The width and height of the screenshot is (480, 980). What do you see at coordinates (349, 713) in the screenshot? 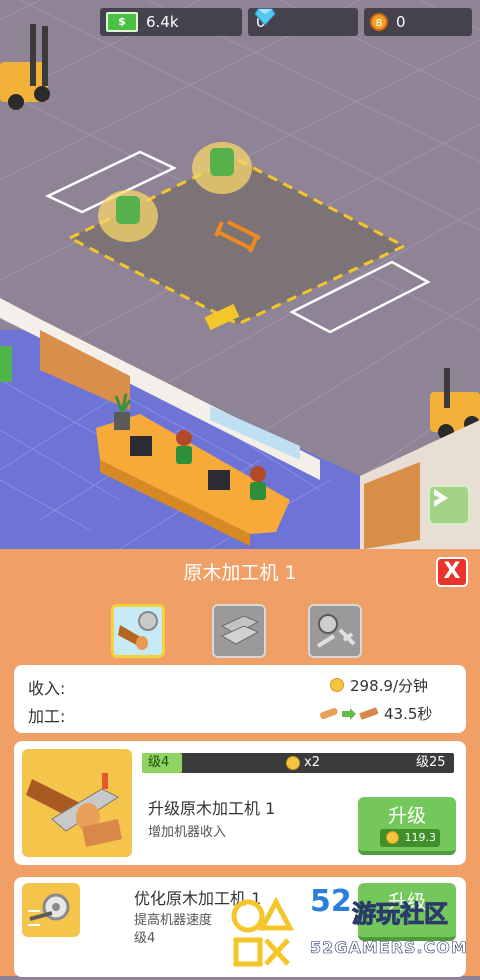
I see `log-to-plank-icon` at bounding box center [349, 713].